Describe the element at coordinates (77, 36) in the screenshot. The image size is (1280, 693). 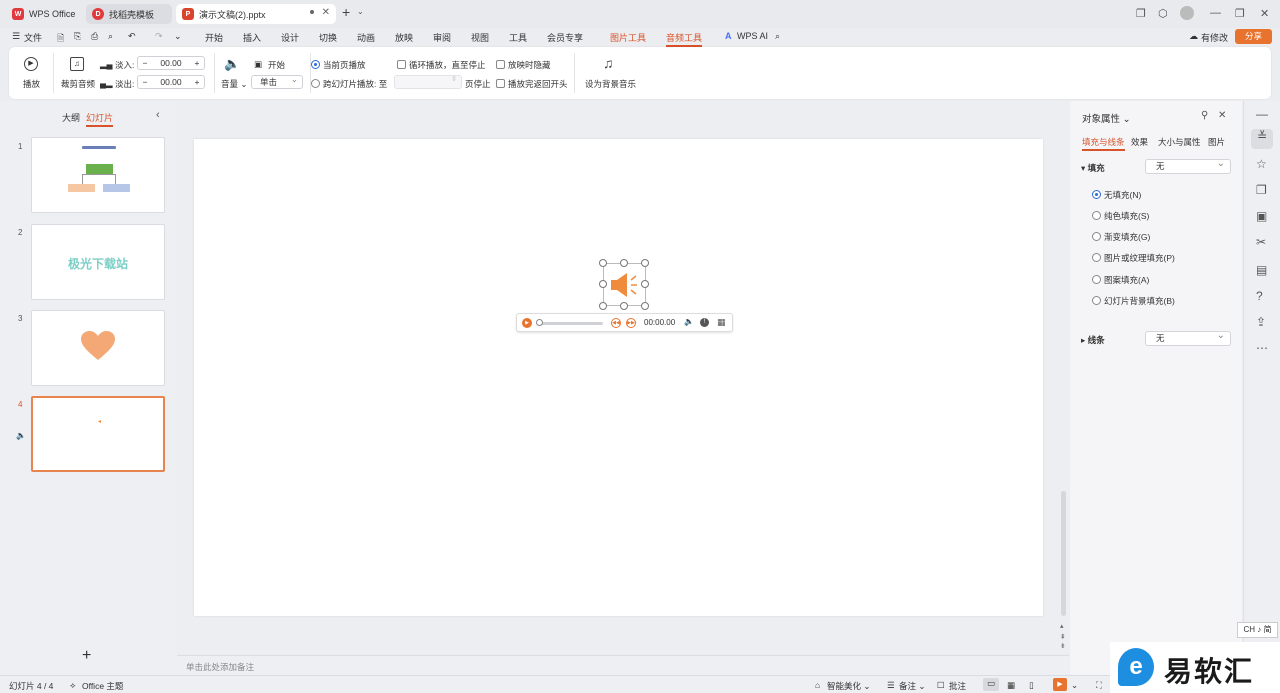
I see `export-icon: ⎘` at that location.